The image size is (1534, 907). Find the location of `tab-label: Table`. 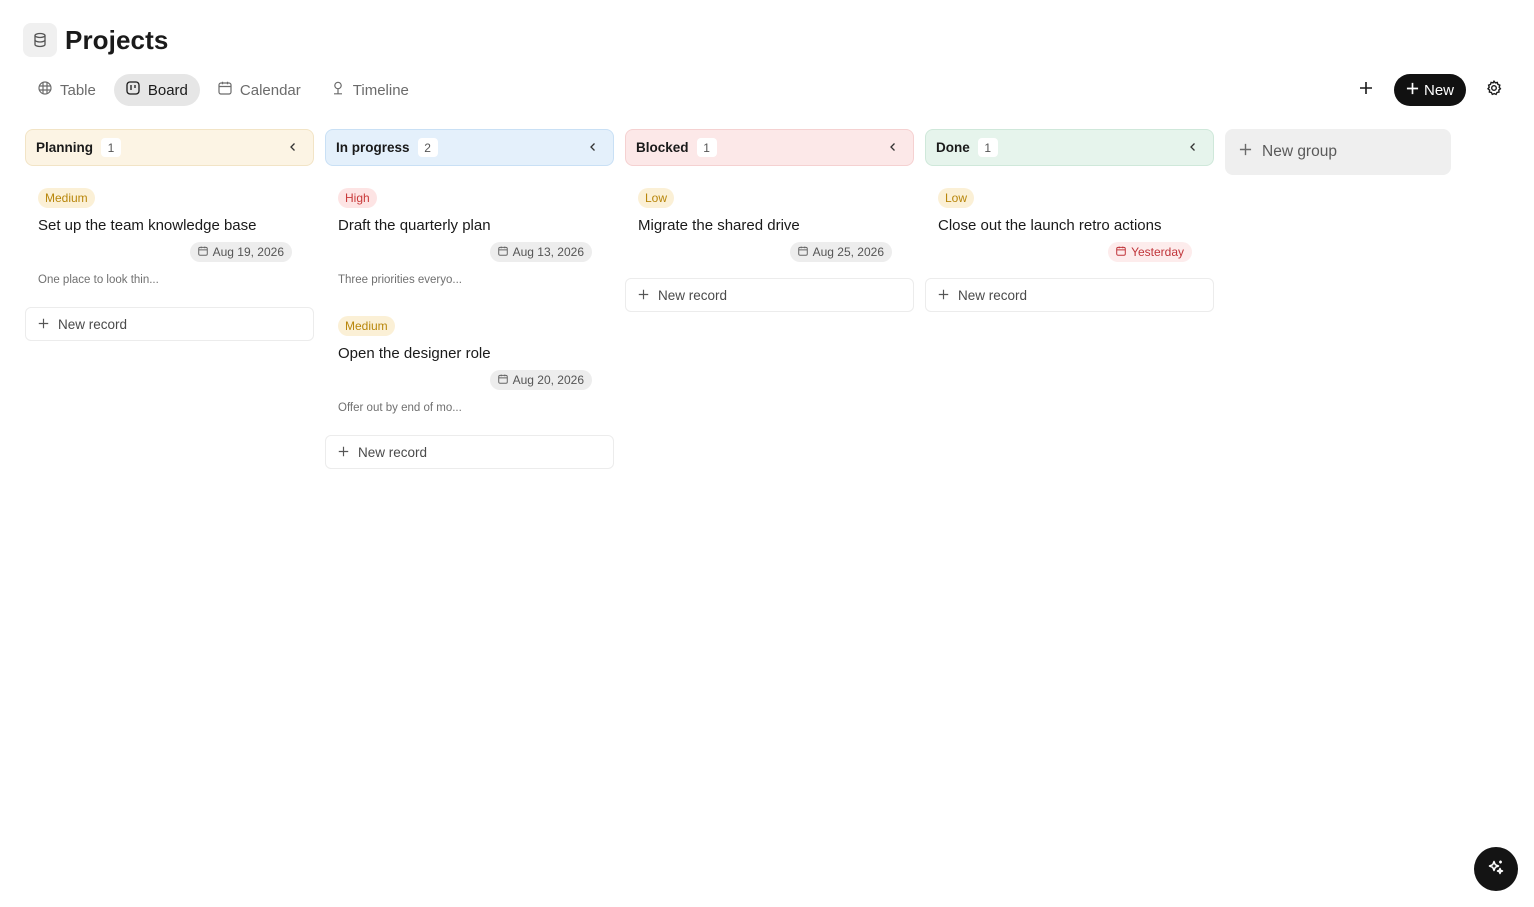

tab-label: Table is located at coordinates (78, 90).